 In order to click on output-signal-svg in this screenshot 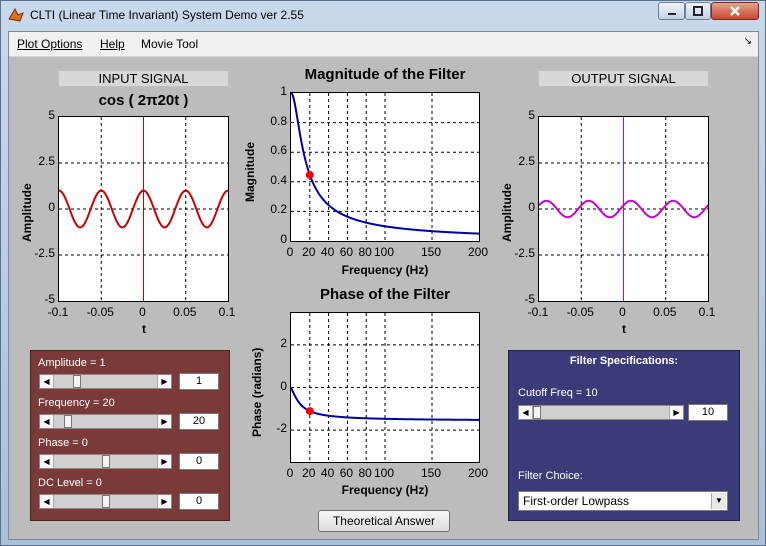, I will do `click(623, 209)`.